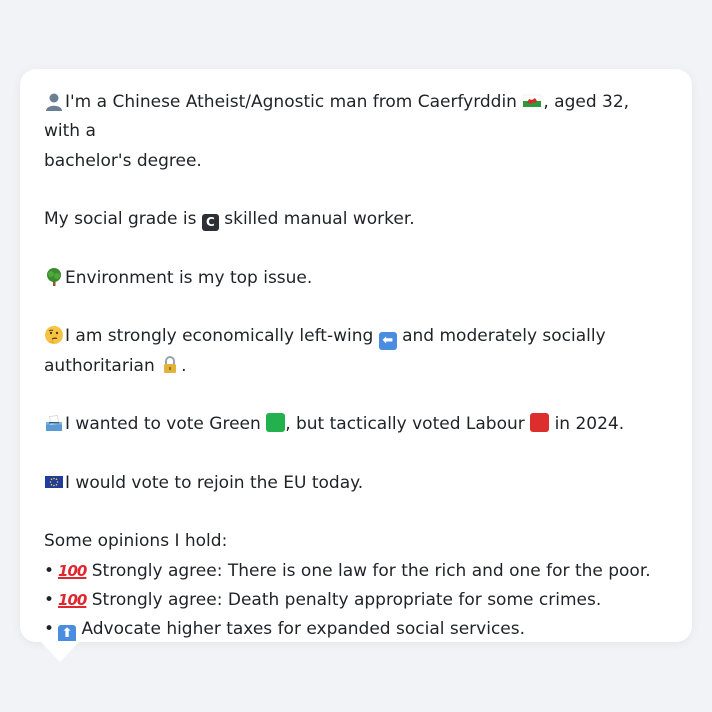  I want to click on social-grade-suffix: skilled manual worker., so click(319, 219).